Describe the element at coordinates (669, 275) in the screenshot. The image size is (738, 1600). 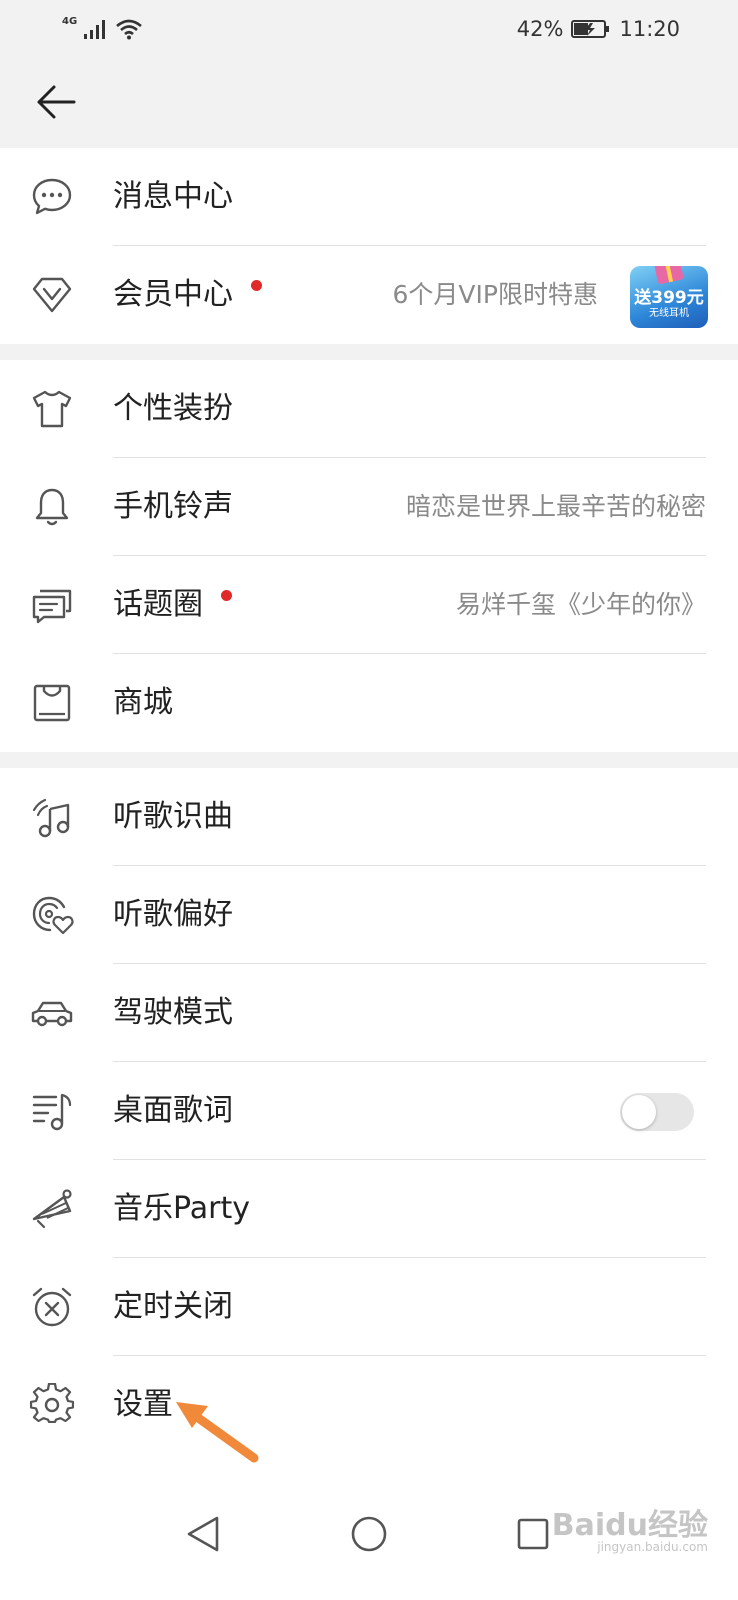
I see `gift-icon` at that location.